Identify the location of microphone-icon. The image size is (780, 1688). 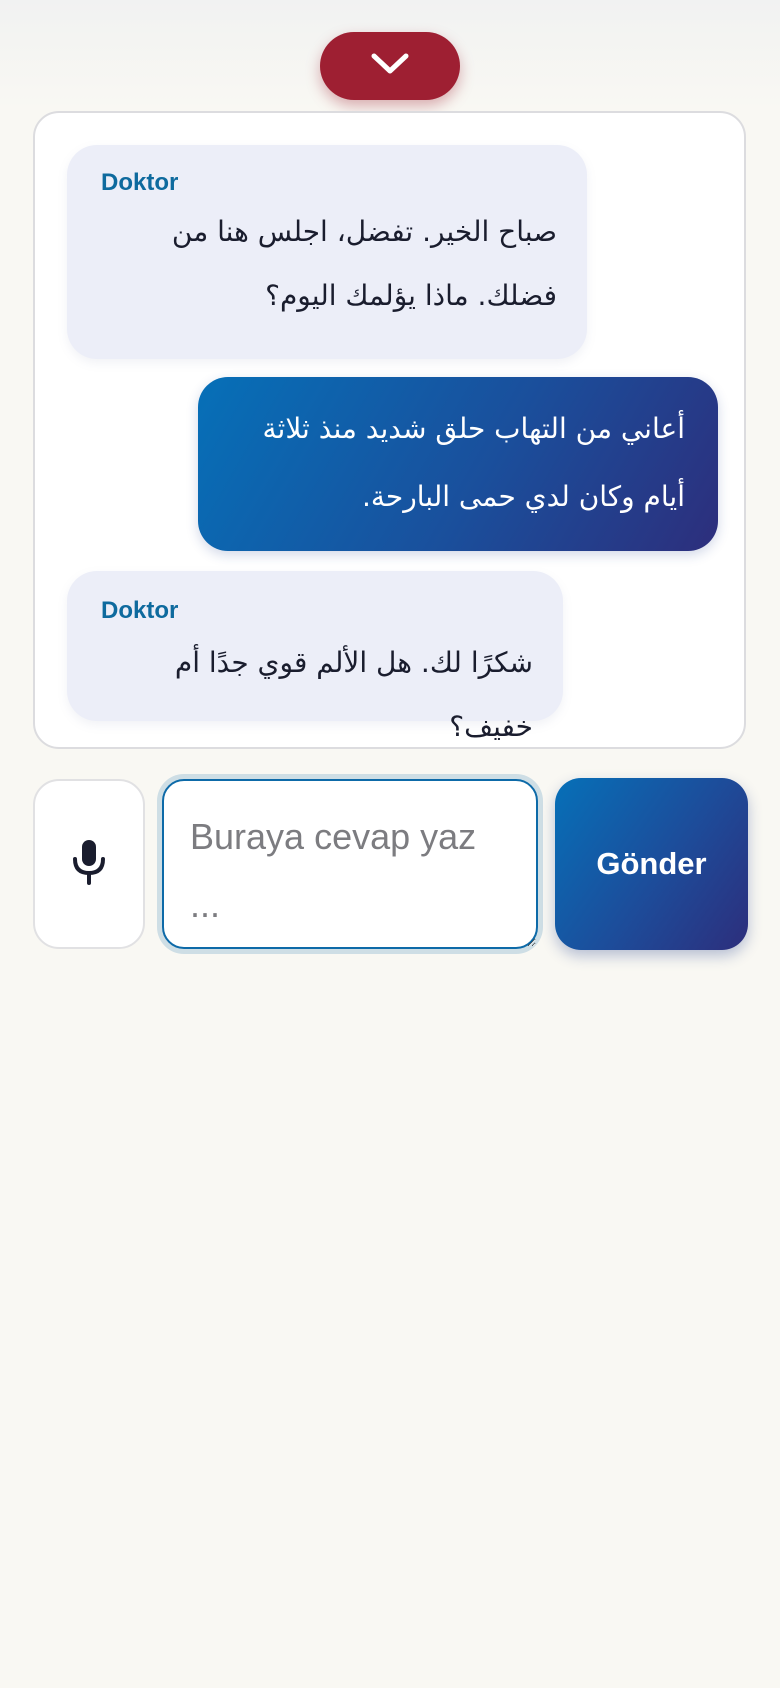
(89, 864).